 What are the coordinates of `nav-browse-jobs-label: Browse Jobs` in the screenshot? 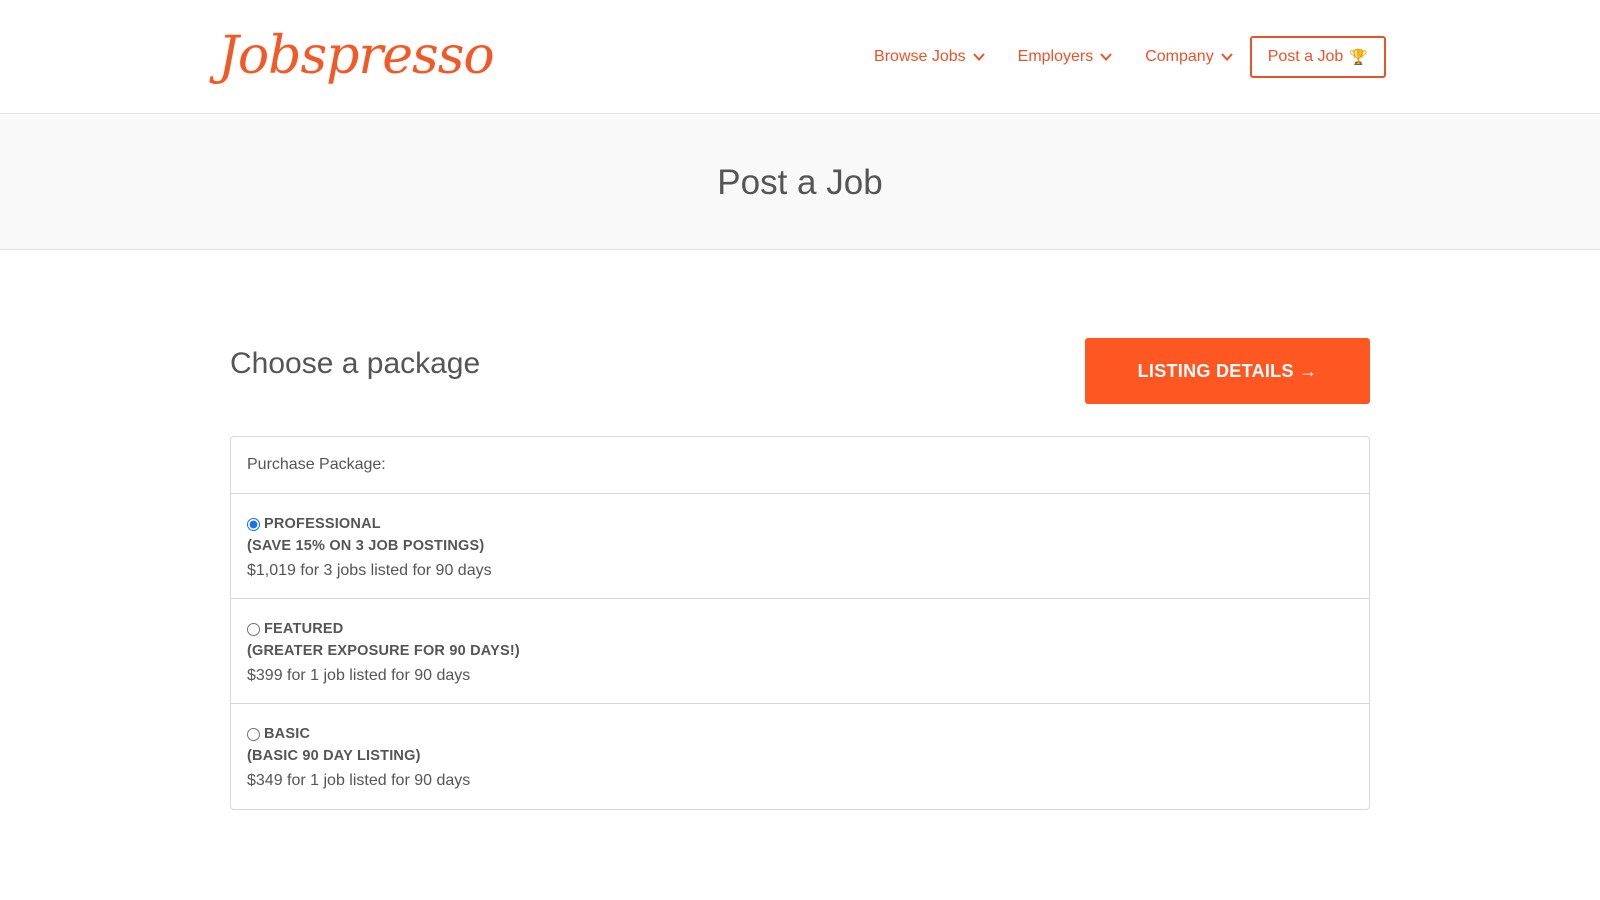 It's located at (920, 56).